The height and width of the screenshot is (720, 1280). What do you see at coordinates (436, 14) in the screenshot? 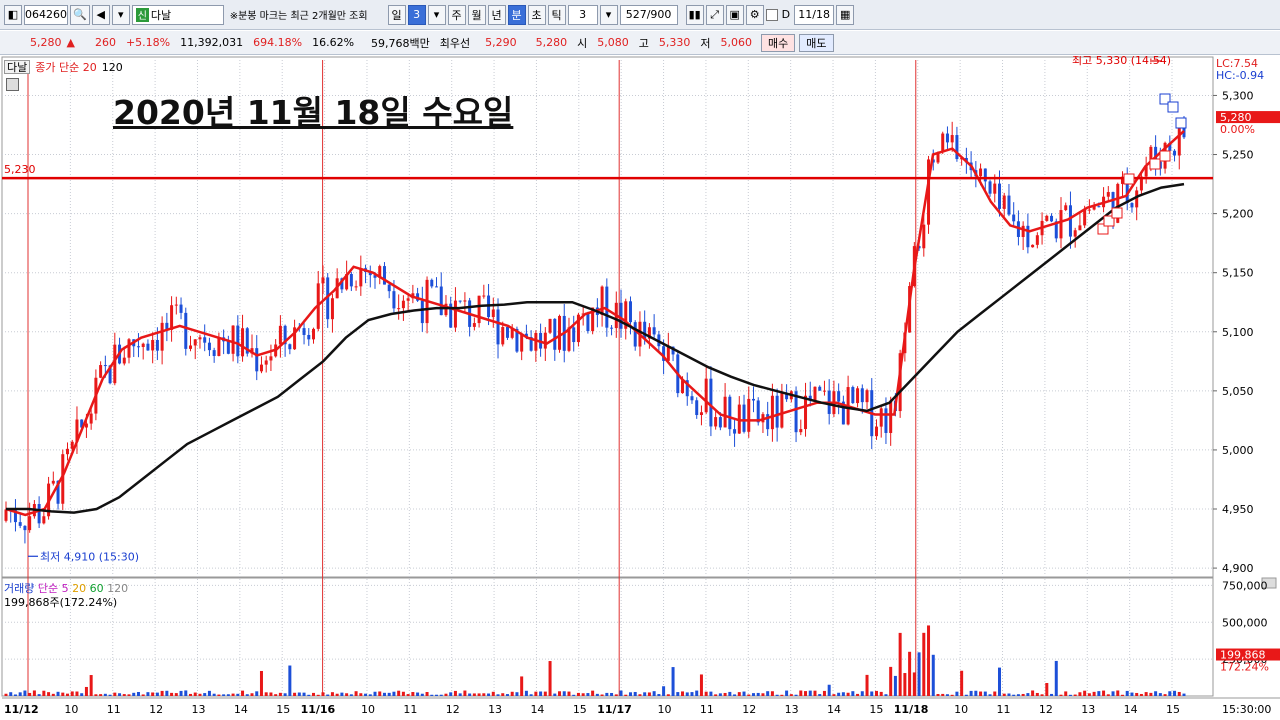
I see `period-dropdown-icon: ▾` at bounding box center [436, 14].